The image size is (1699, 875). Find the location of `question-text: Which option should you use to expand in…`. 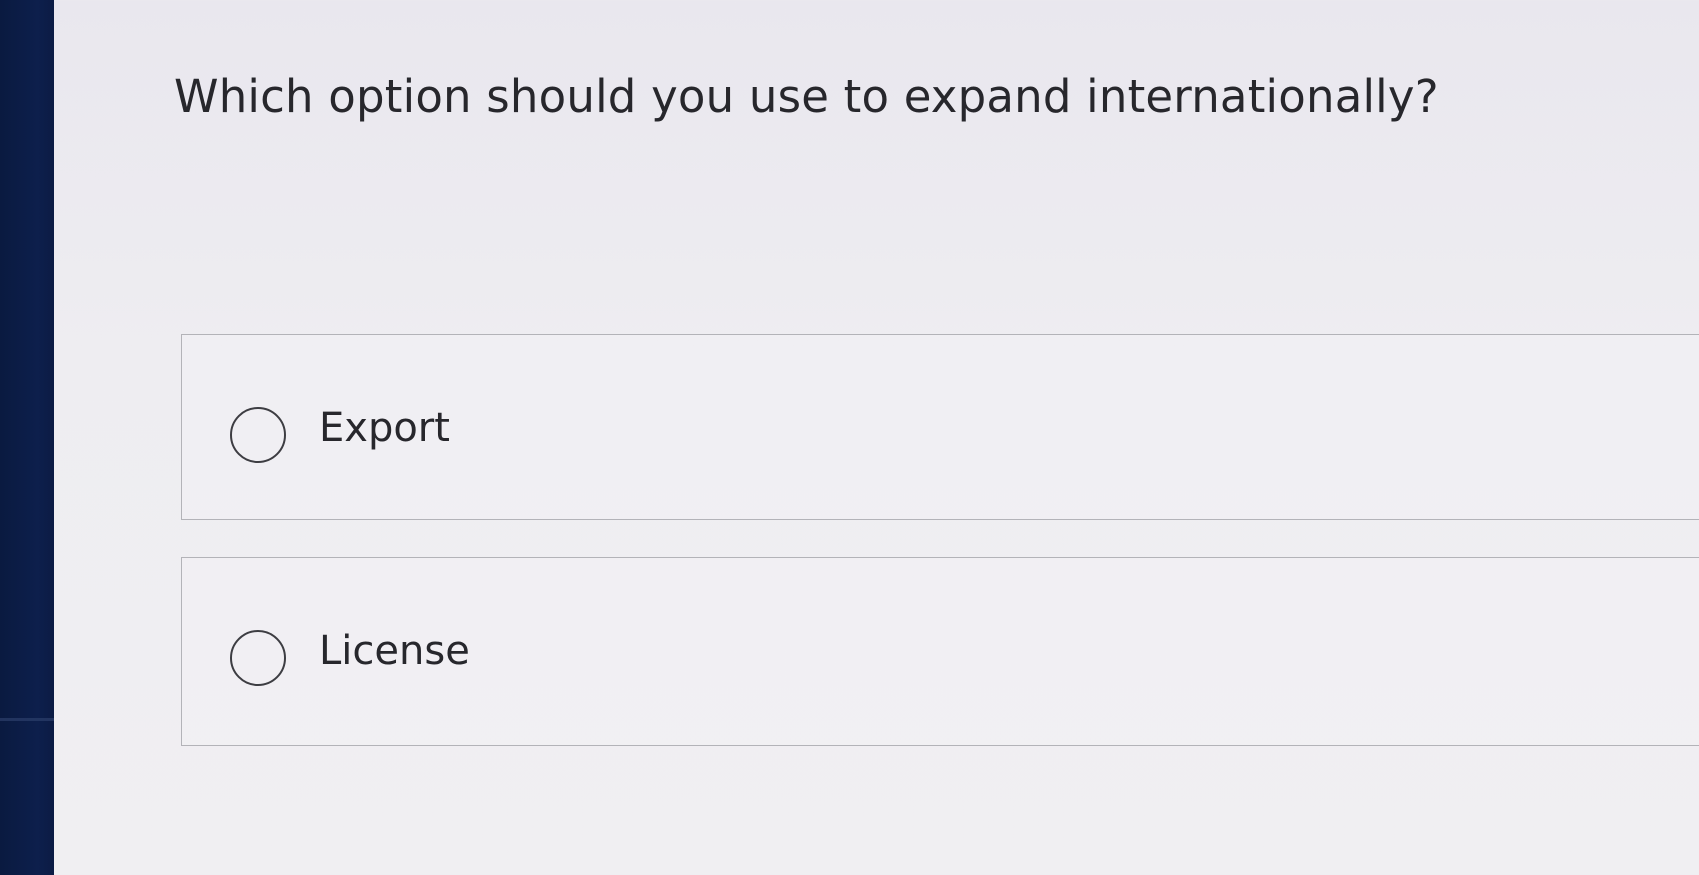

question-text: Which option should you use to expand in… is located at coordinates (806, 96).